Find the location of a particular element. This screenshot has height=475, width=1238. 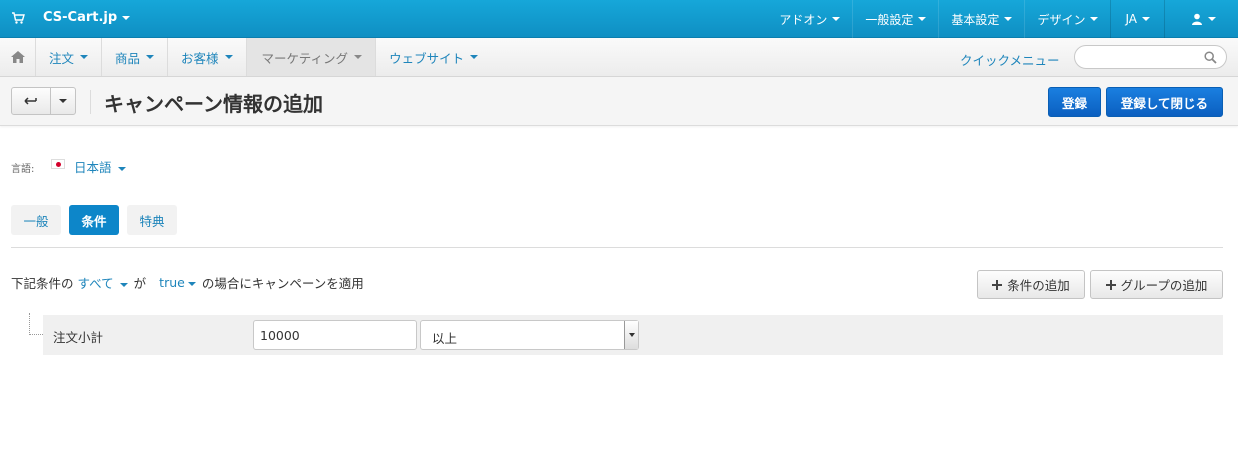

bool-selector: true is located at coordinates (177, 282).